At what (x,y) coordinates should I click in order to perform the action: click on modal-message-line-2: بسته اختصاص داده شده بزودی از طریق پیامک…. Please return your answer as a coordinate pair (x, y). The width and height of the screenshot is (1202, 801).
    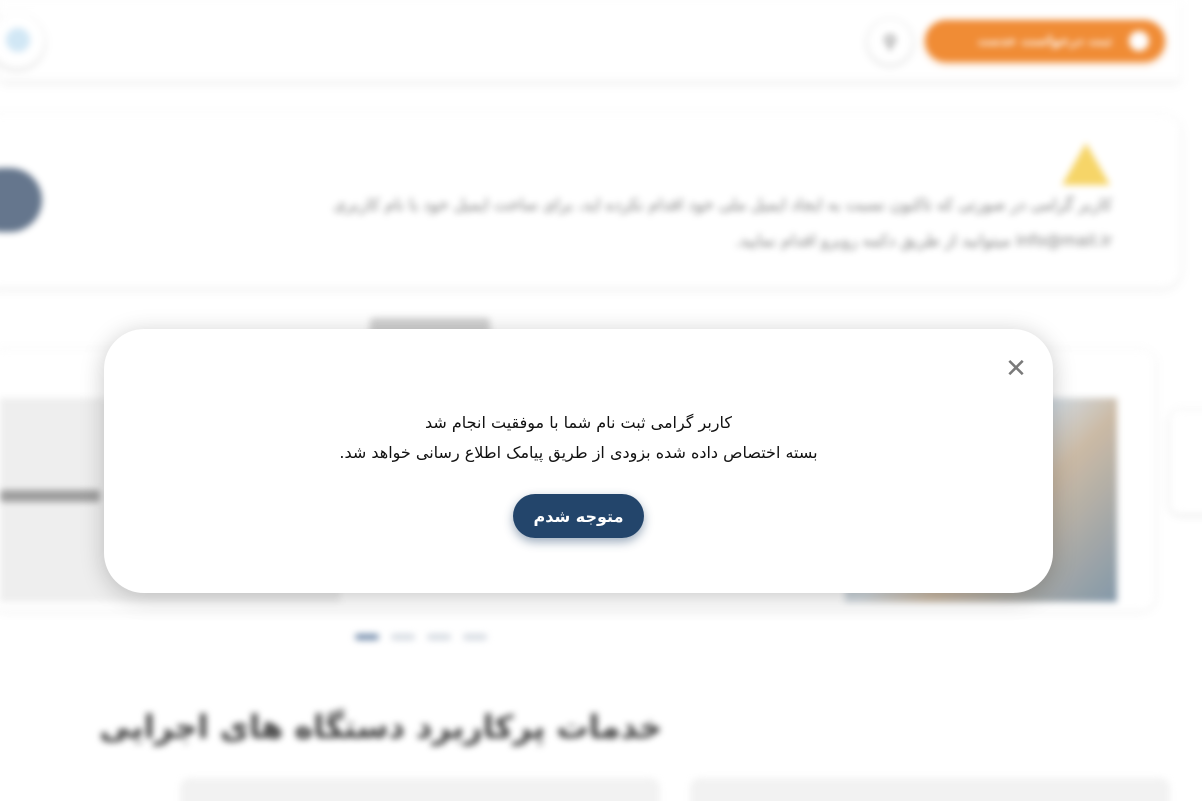
    Looking at the image, I should click on (578, 452).